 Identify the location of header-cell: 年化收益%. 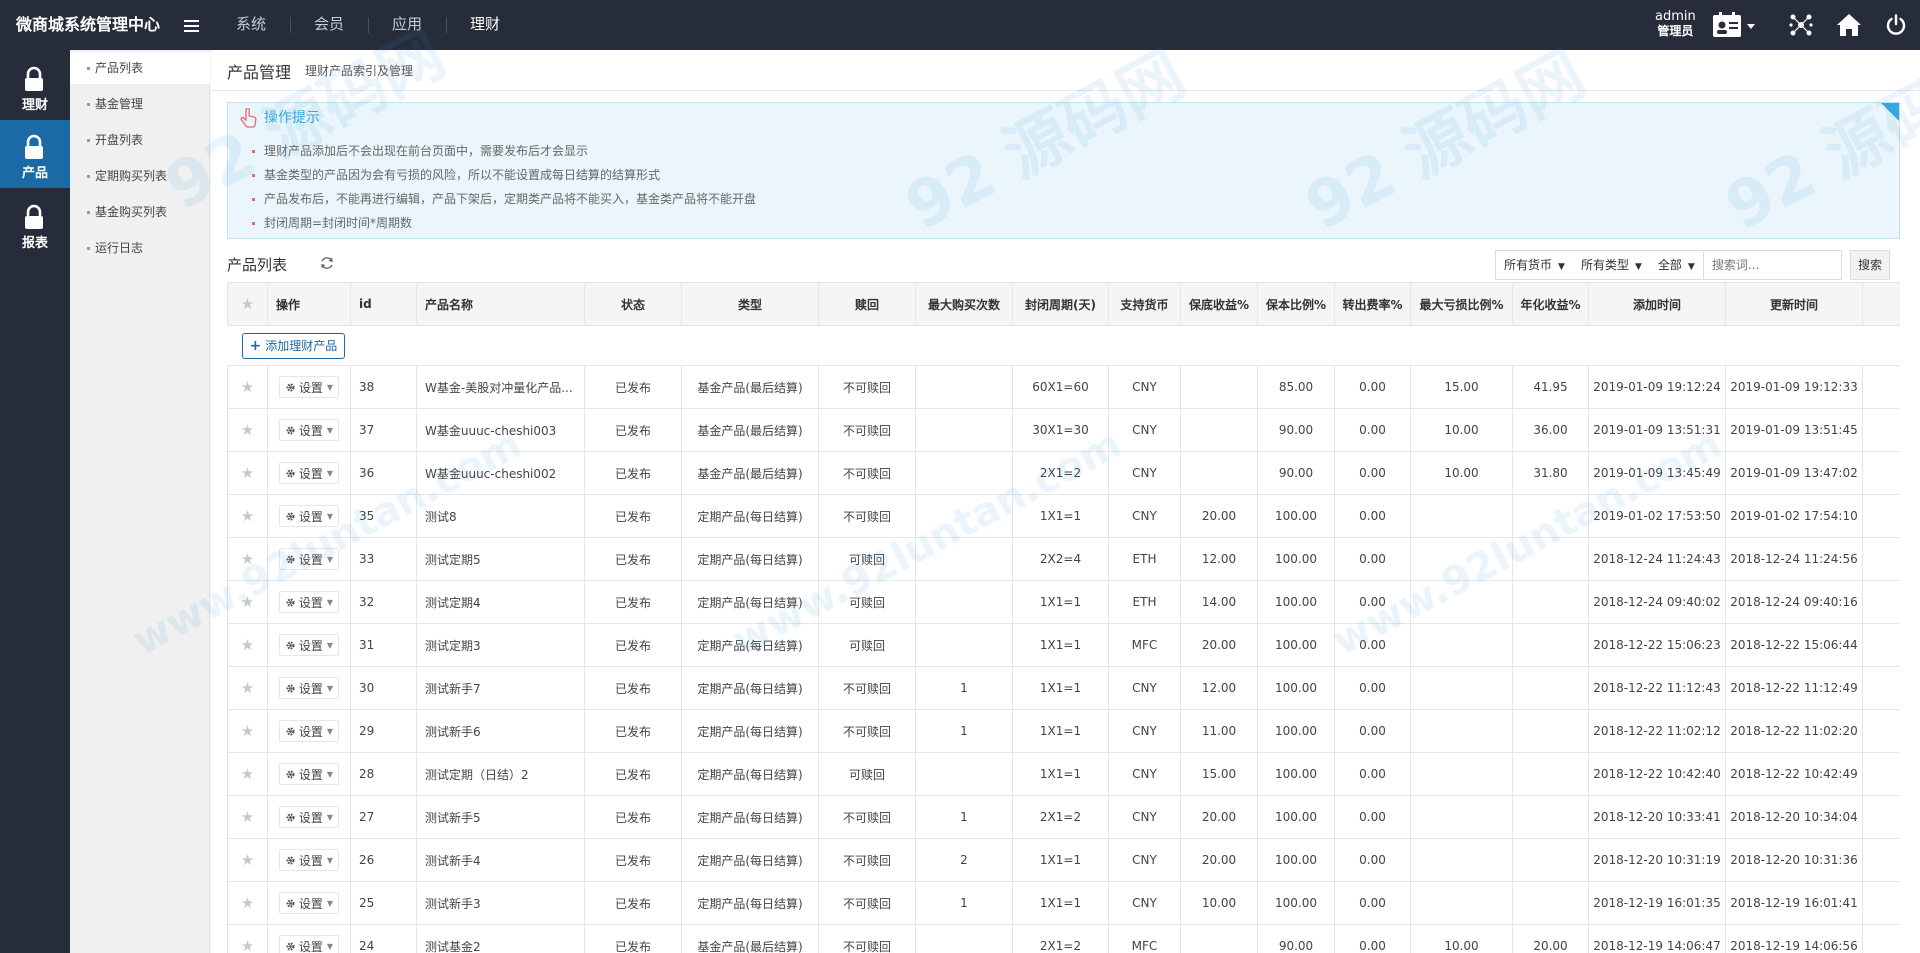
(1550, 304).